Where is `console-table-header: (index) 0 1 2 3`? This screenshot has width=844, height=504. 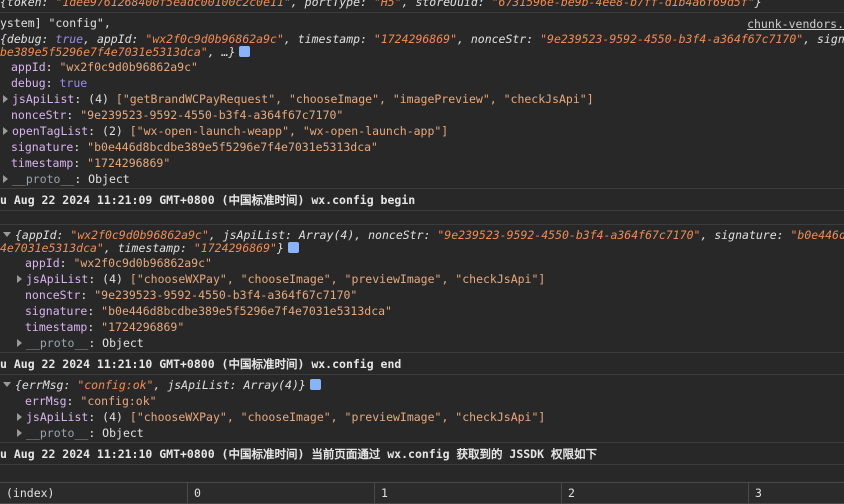
console-table-header: (index) 0 1 2 3 is located at coordinates (422, 493).